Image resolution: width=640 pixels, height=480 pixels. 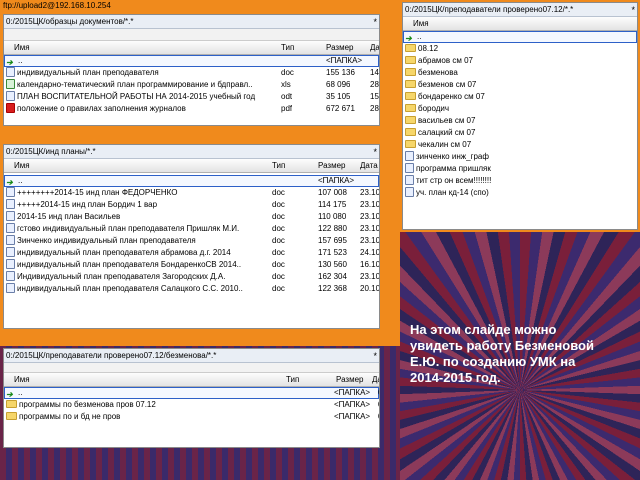 I want to click on file-type: doc, so click(x=278, y=216).